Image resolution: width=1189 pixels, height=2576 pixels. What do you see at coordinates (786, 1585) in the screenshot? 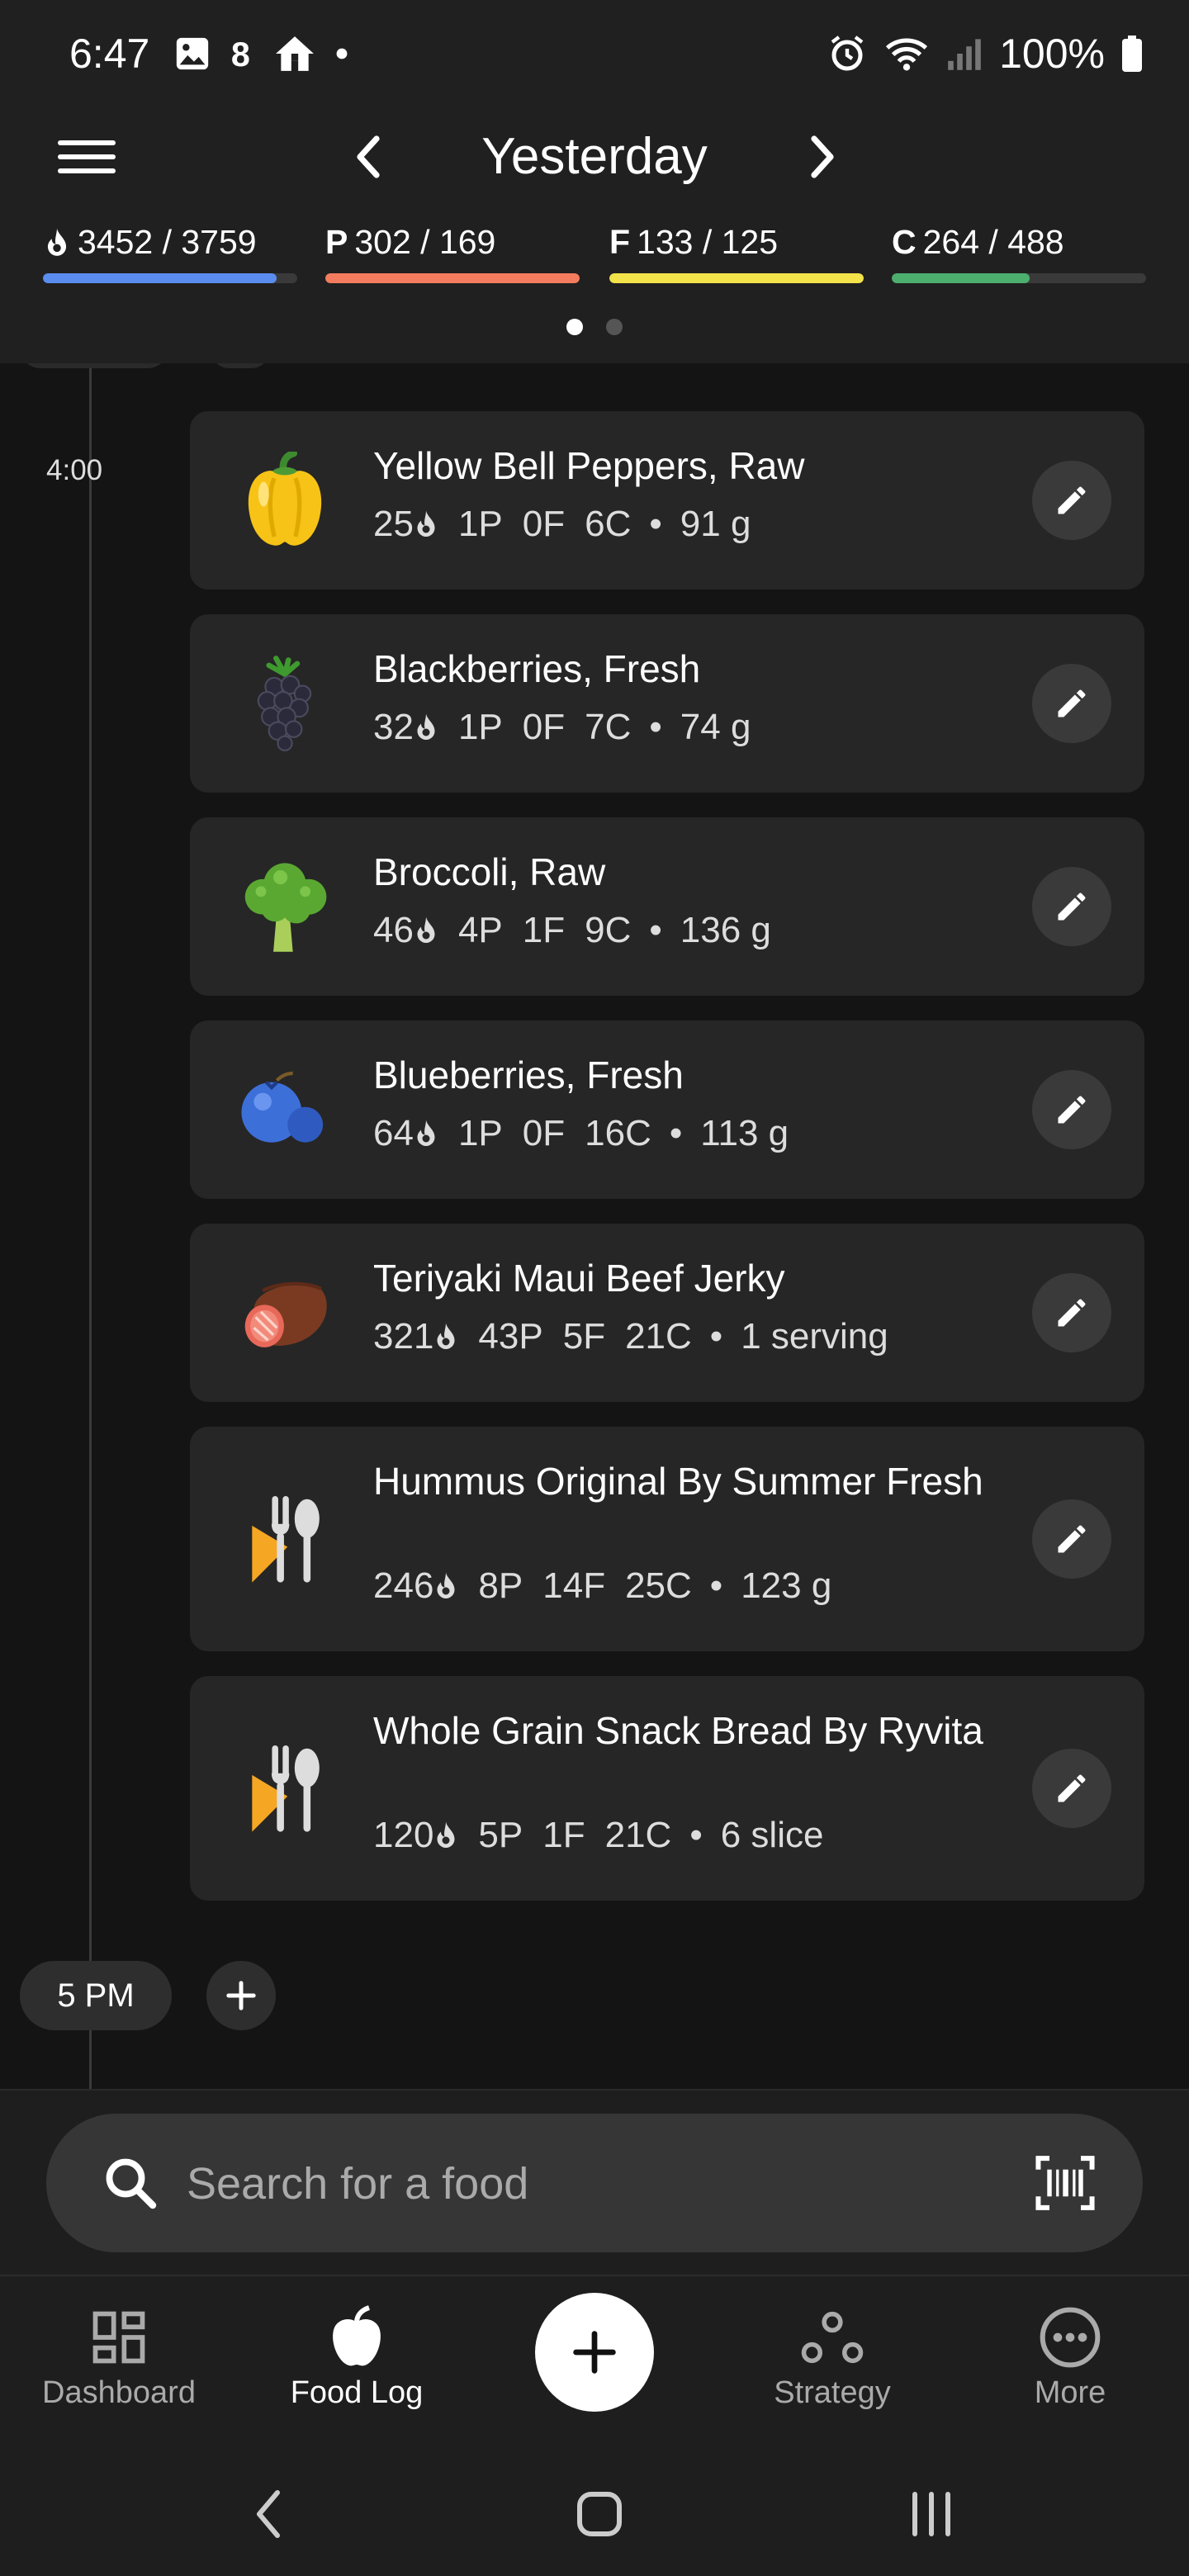
I see `food-amount: 123 g` at bounding box center [786, 1585].